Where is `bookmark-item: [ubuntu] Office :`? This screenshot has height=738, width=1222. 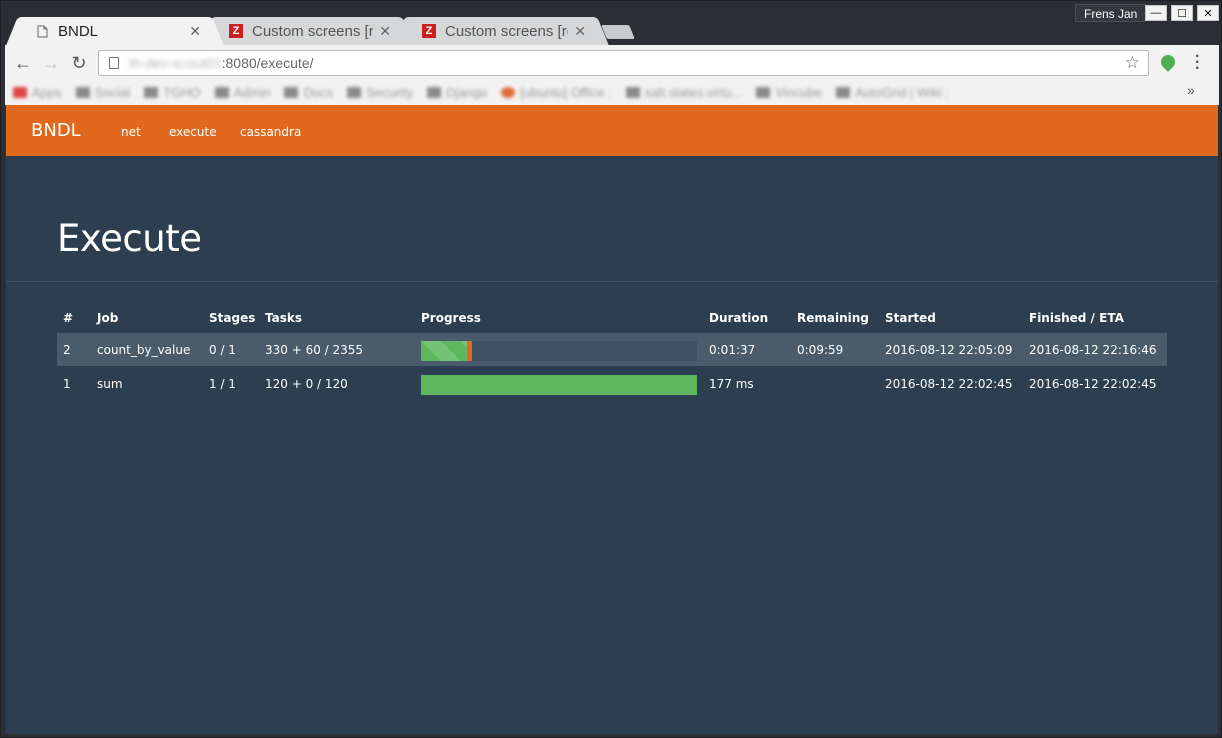 bookmark-item: [ubuntu] Office : is located at coordinates (556, 92).